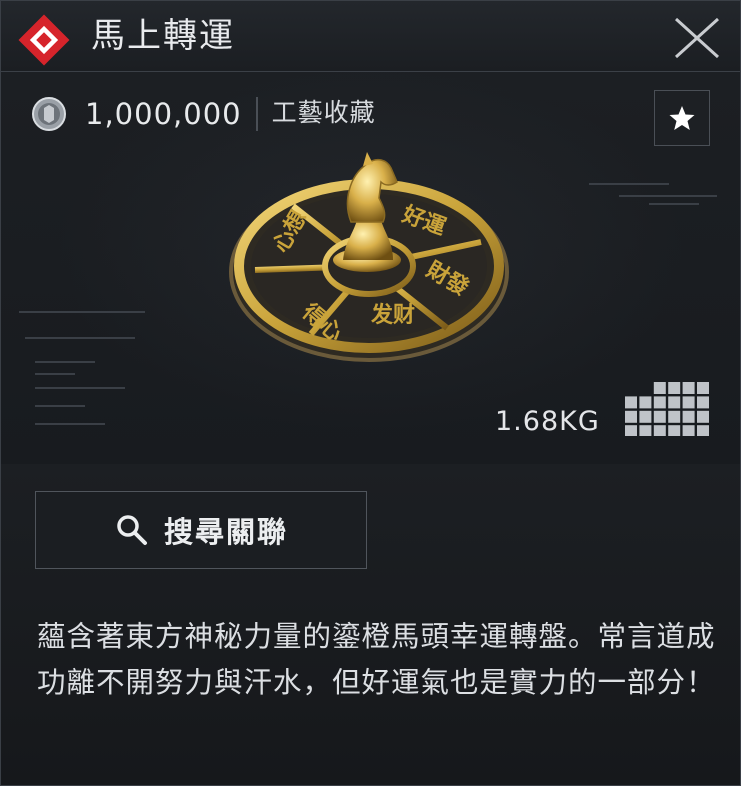 This screenshot has width=741, height=786. I want to click on star-icon, so click(682, 118).